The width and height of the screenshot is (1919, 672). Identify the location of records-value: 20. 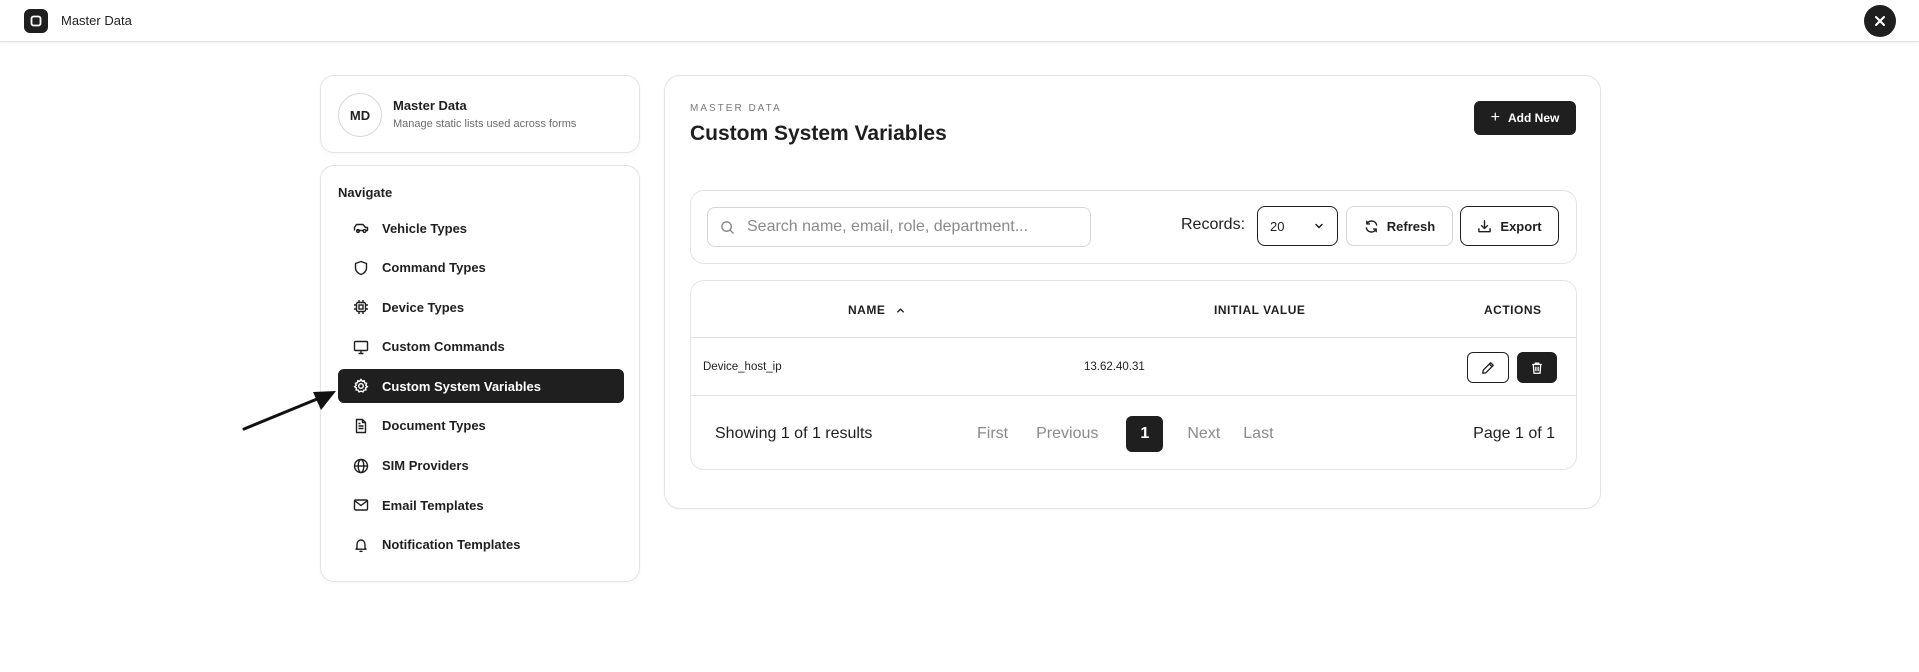
(1277, 226).